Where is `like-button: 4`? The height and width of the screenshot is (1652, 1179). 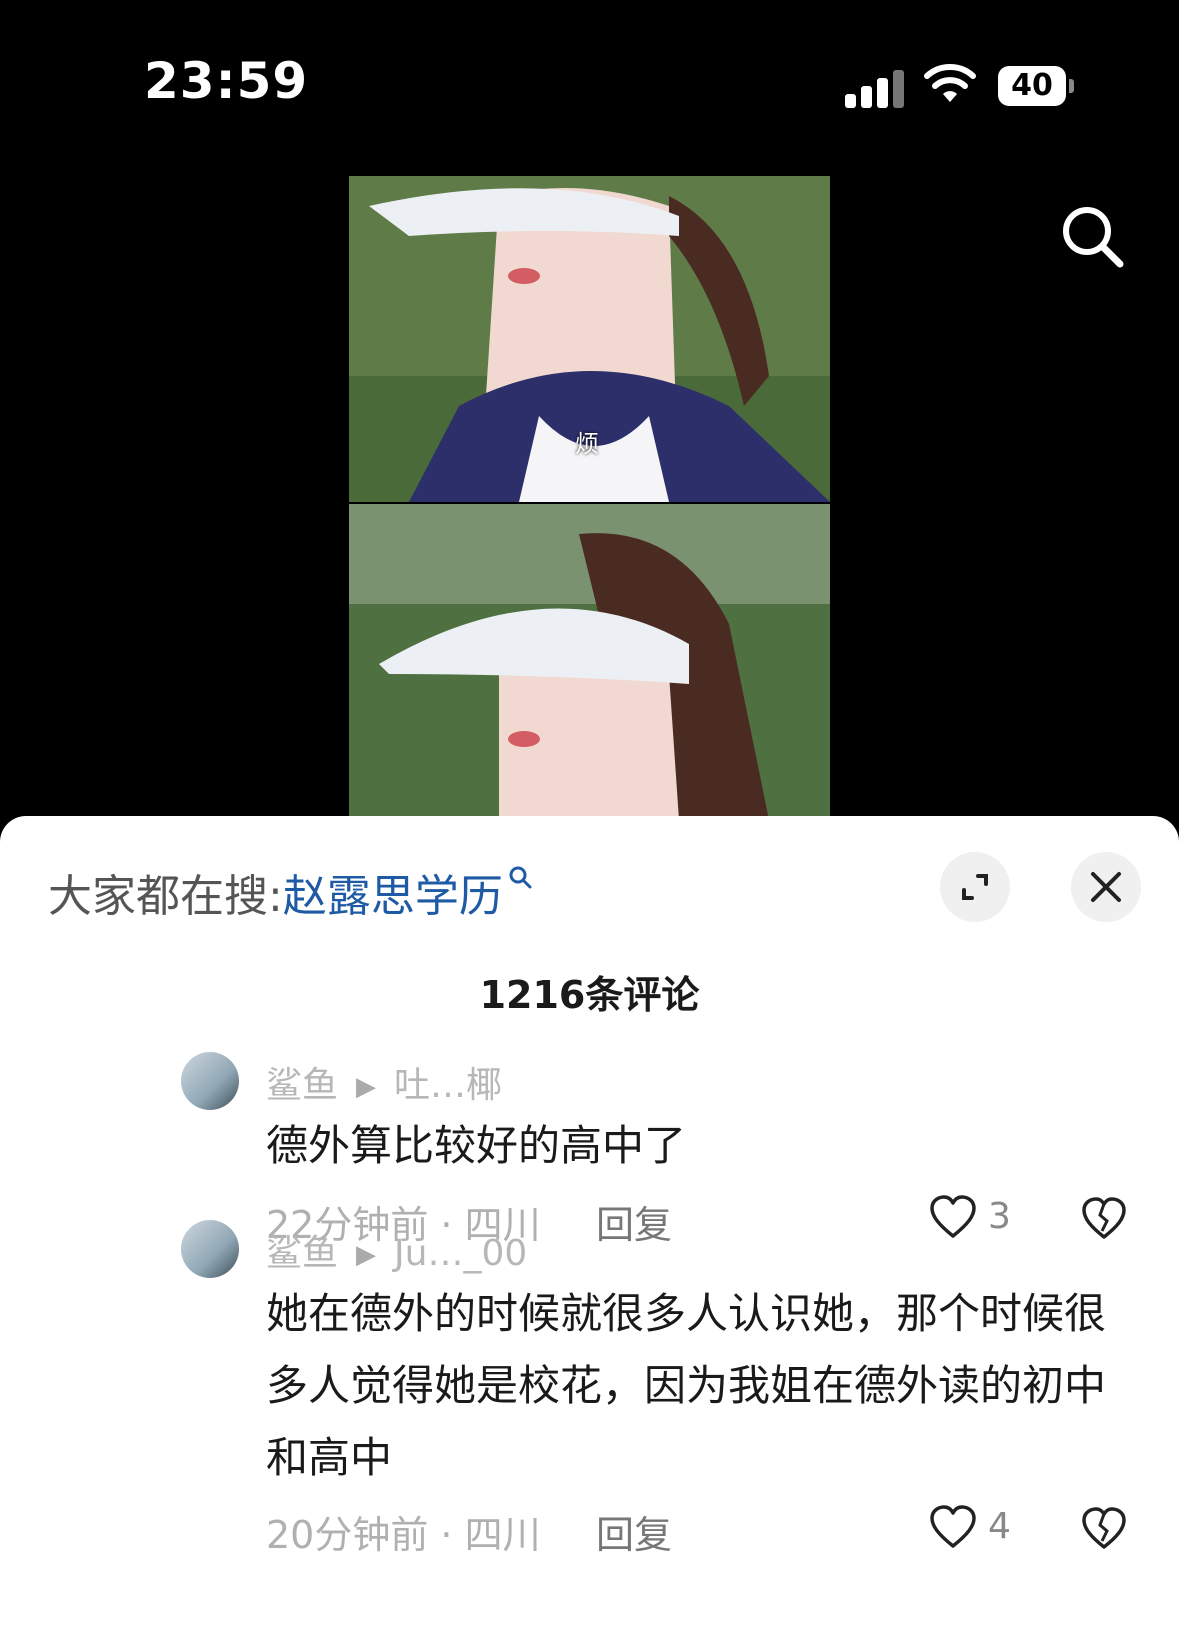 like-button: 4 is located at coordinates (978, 1529).